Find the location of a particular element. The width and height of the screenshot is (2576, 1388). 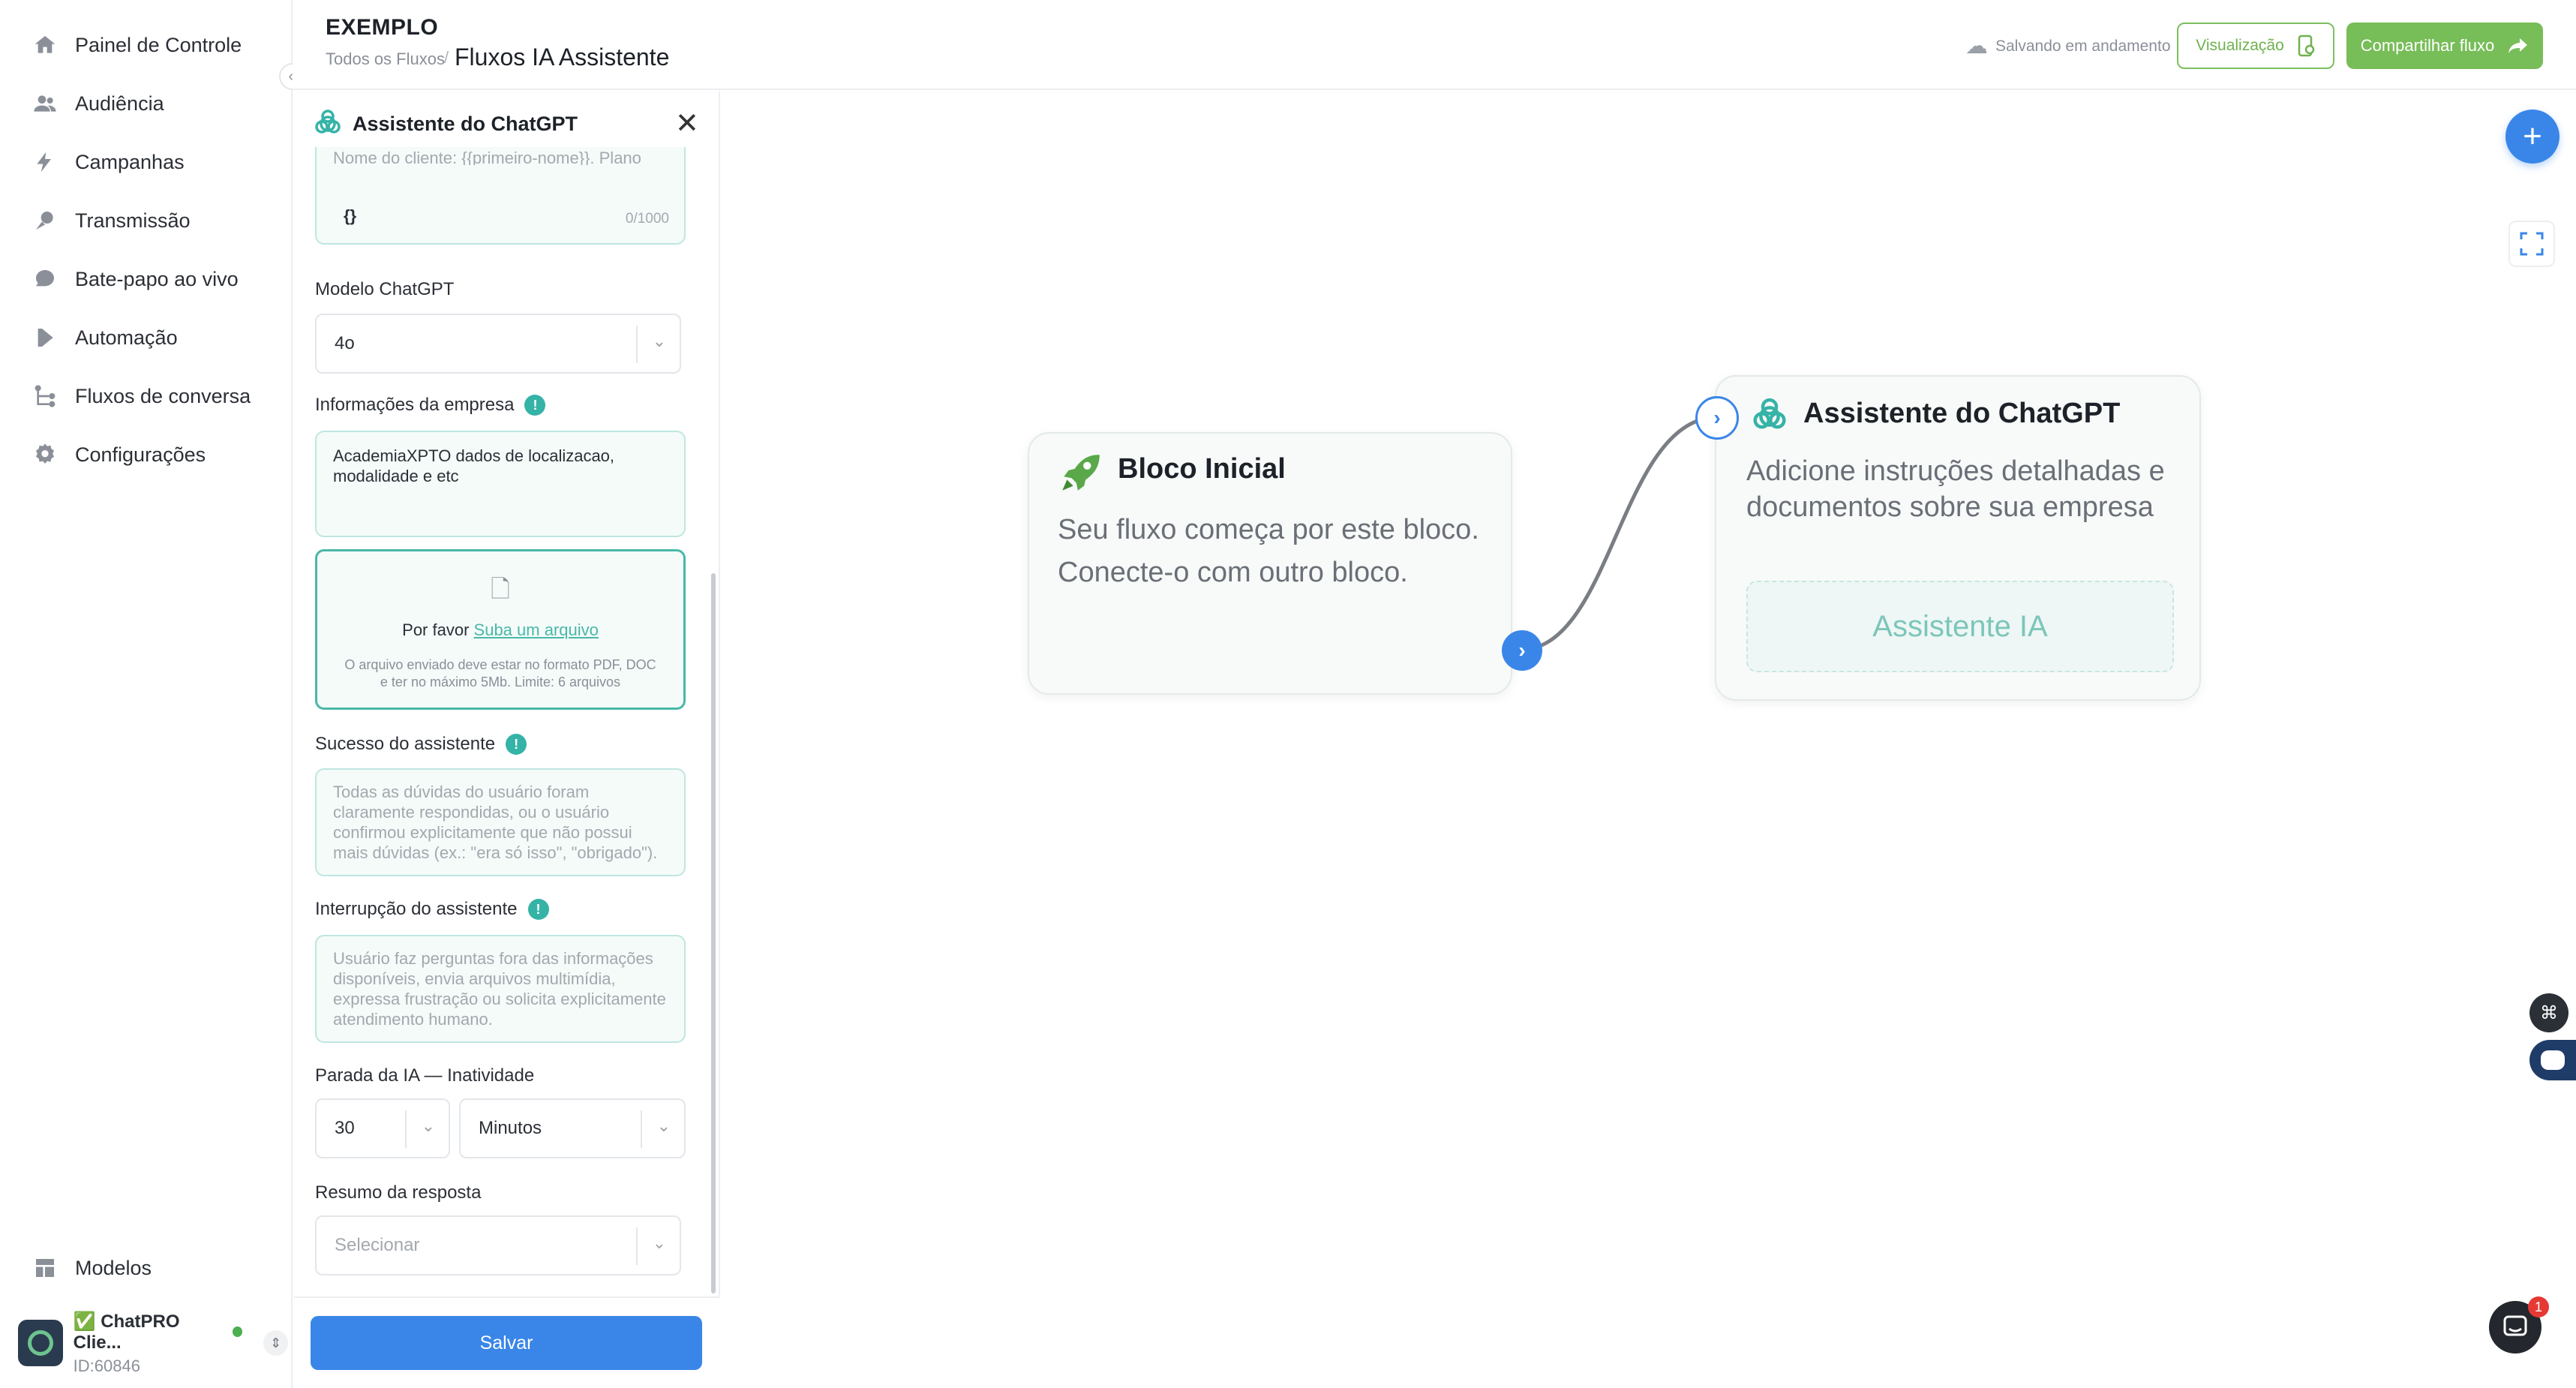

plus-icon: + is located at coordinates (2532, 136).